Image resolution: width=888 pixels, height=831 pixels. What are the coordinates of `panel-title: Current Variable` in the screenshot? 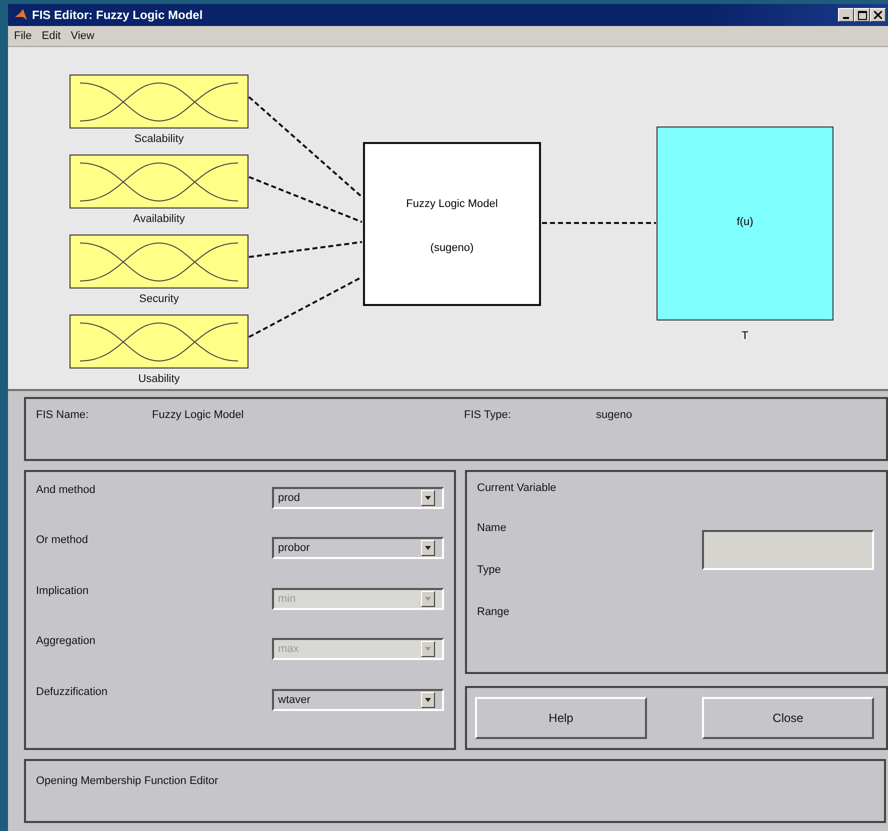 It's located at (517, 488).